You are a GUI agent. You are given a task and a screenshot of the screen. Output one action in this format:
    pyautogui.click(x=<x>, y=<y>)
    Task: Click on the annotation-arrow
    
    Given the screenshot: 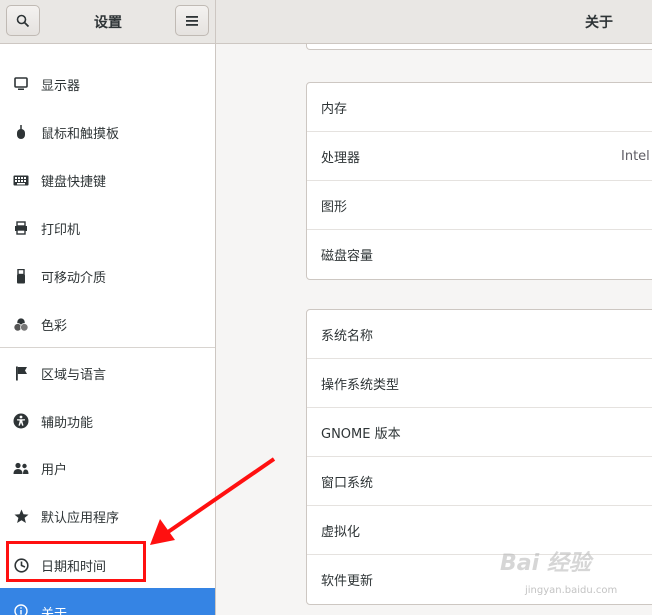 What is the action you would take?
    pyautogui.click(x=213, y=501)
    